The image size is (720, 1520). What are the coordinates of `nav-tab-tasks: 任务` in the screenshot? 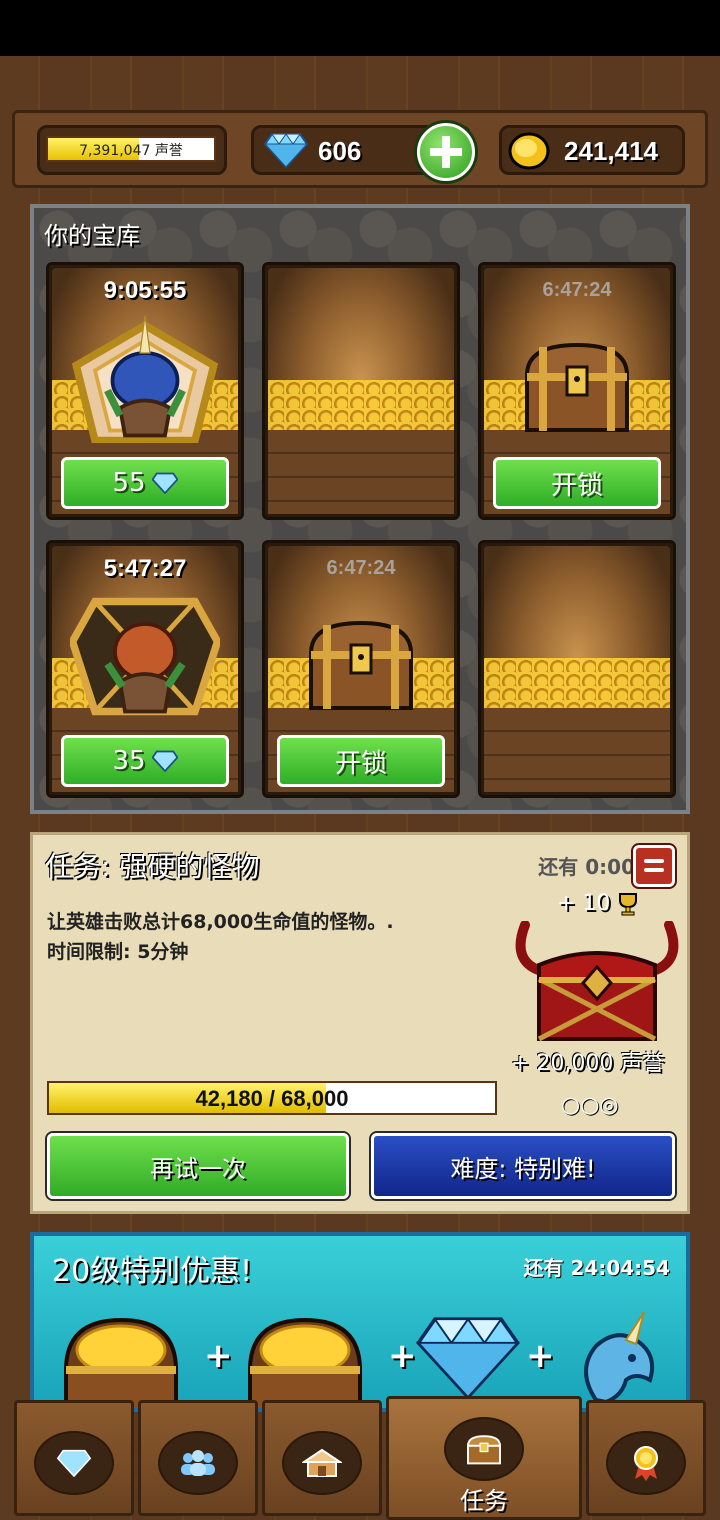 It's located at (484, 1458).